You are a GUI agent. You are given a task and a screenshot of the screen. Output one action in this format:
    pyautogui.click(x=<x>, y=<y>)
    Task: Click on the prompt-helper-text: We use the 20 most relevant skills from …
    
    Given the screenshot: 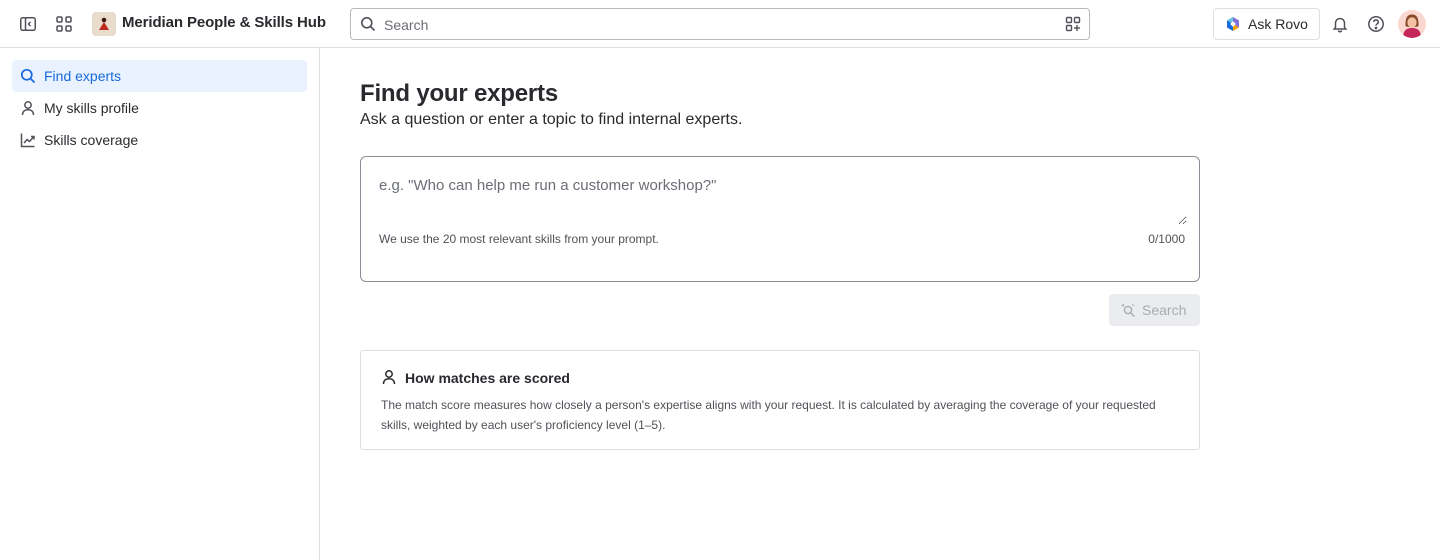 What is the action you would take?
    pyautogui.click(x=519, y=239)
    